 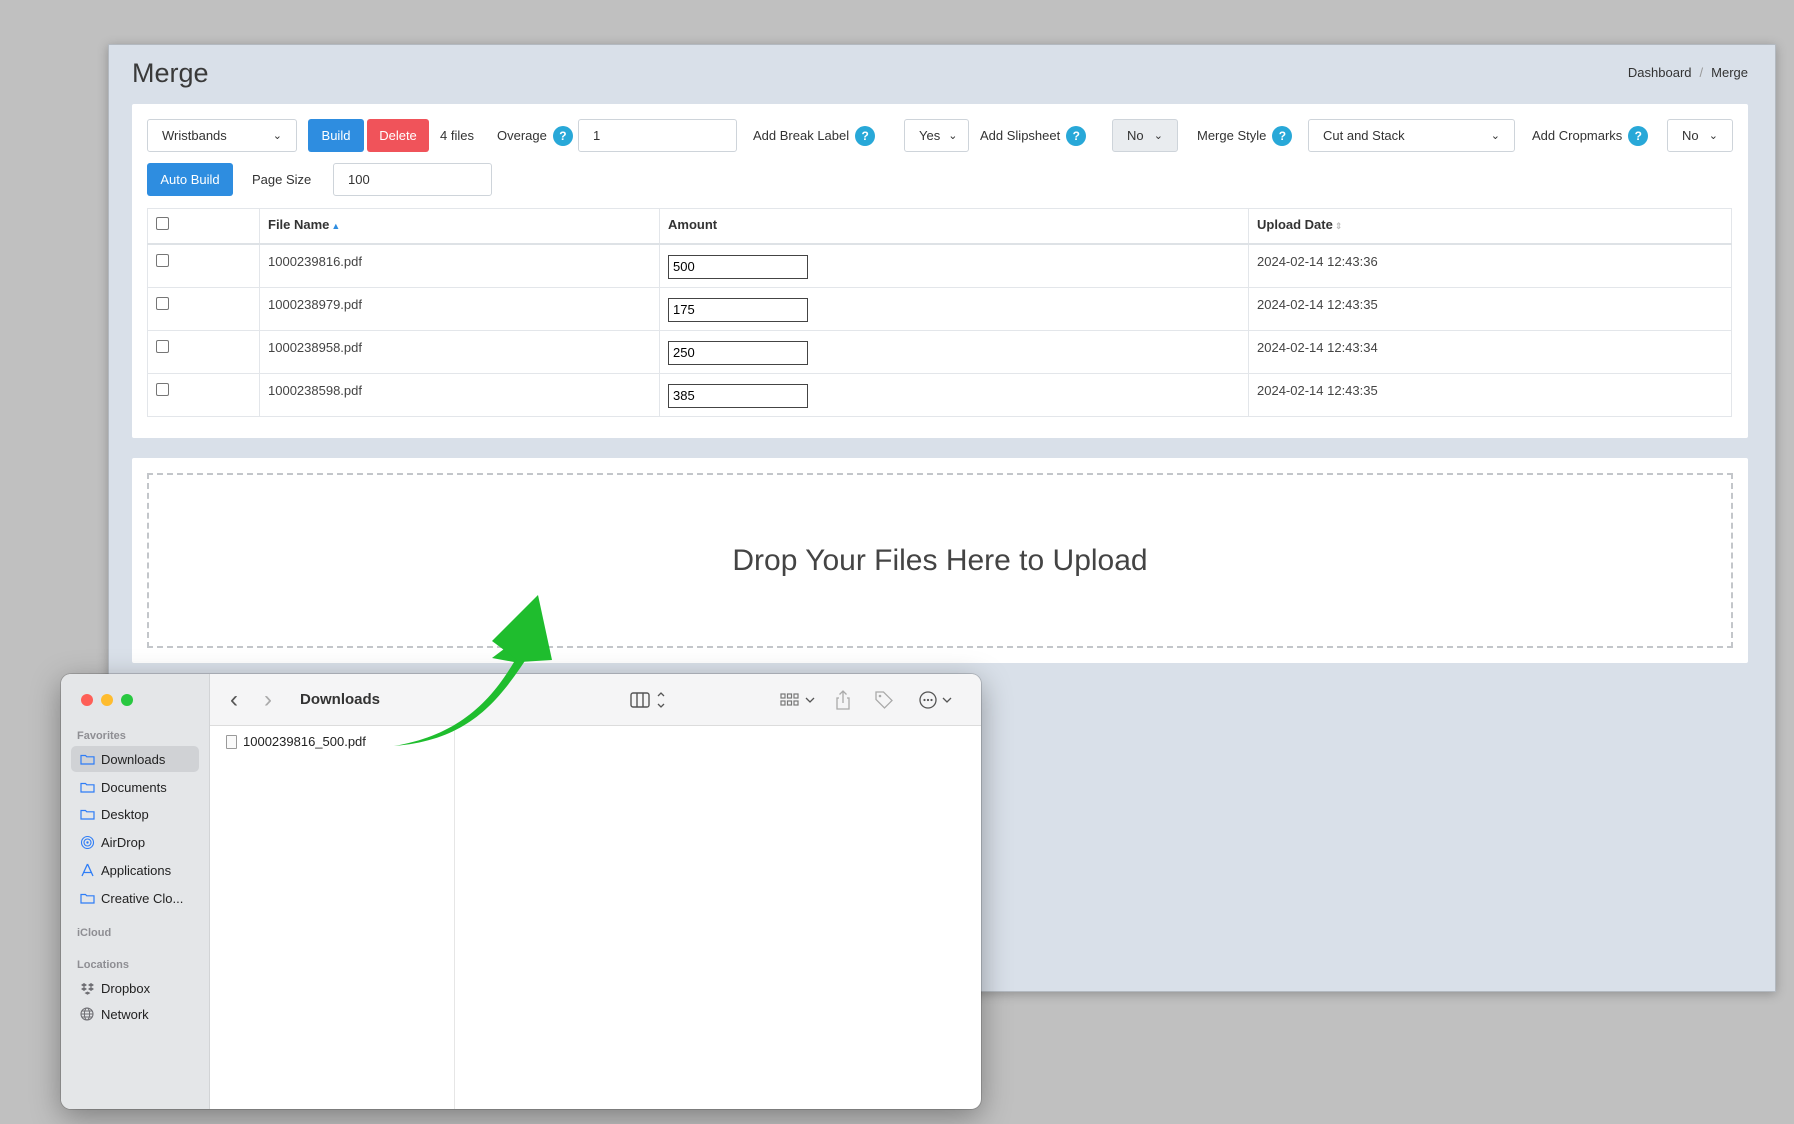 What do you see at coordinates (412, 179) in the screenshot?
I see `page-size-input: 100` at bounding box center [412, 179].